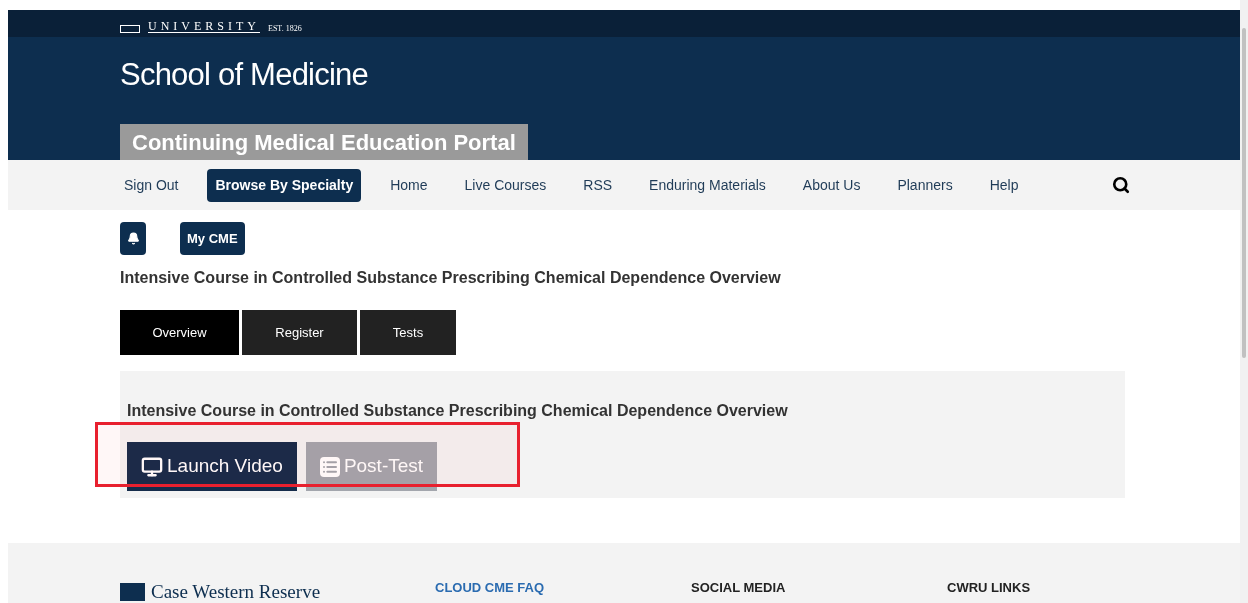 The width and height of the screenshot is (1248, 603). What do you see at coordinates (285, 29) in the screenshot?
I see `established-text: EST. 1826` at bounding box center [285, 29].